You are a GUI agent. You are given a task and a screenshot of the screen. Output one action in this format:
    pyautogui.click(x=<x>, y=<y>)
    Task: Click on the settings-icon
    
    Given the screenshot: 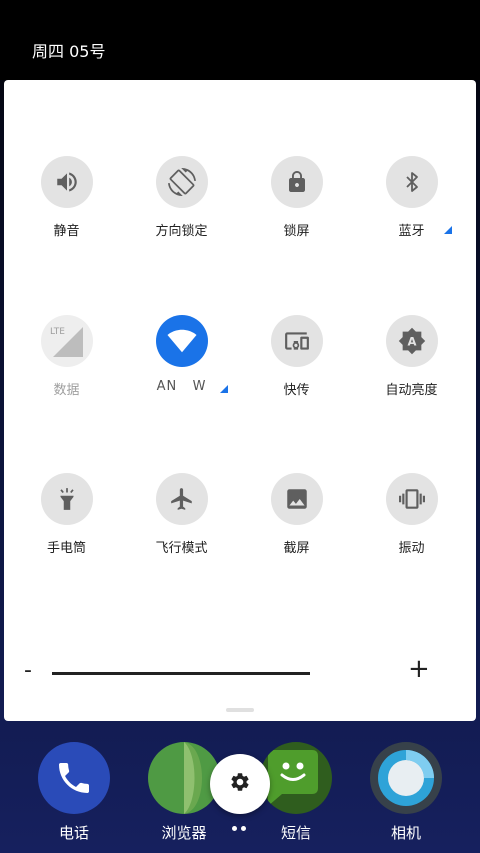 What is the action you would take?
    pyautogui.click(x=240, y=784)
    